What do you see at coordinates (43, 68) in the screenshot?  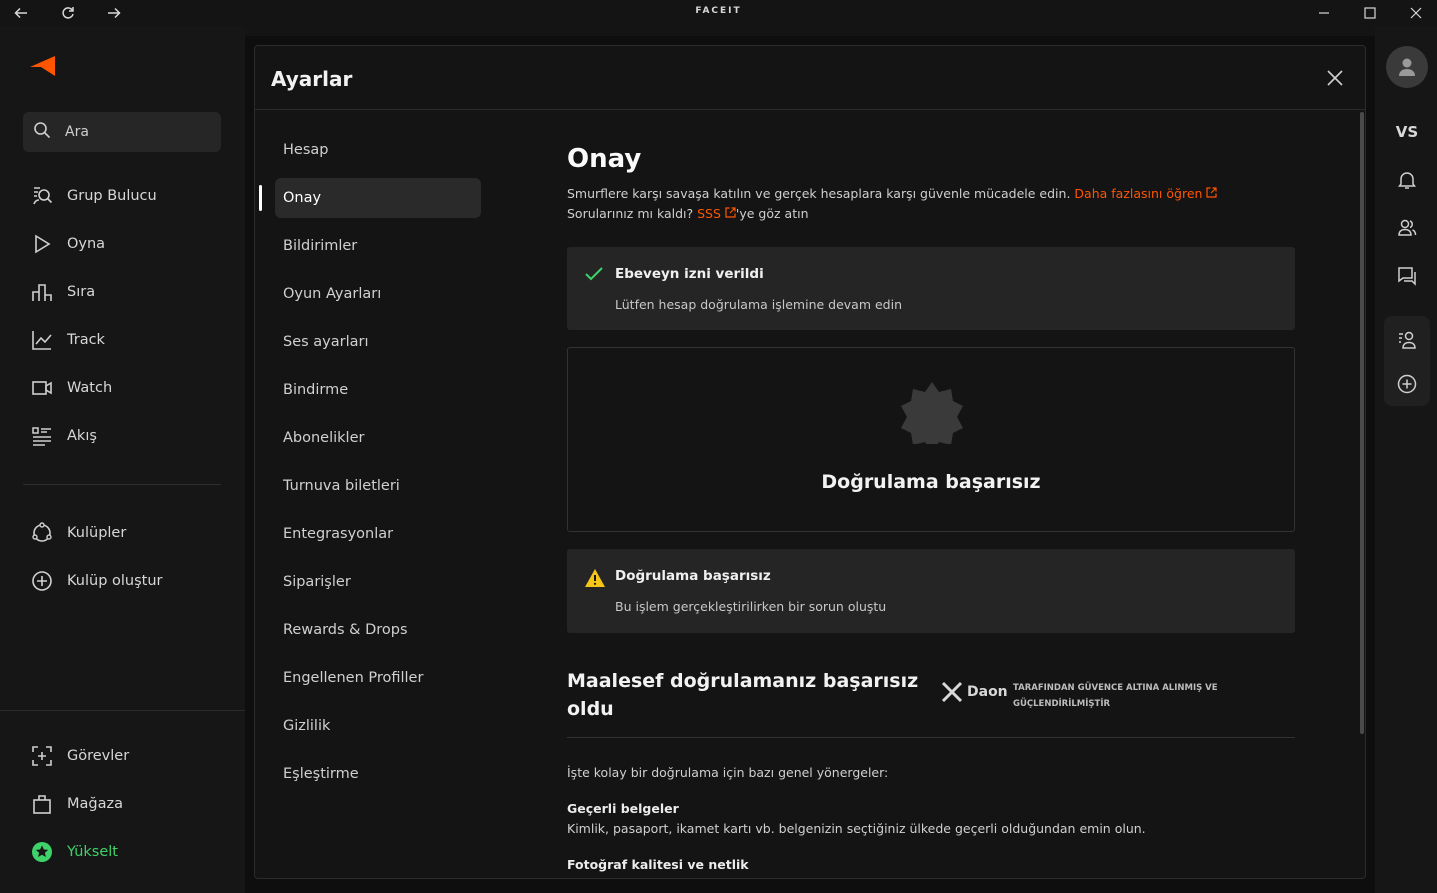 I see `faceit-logo` at bounding box center [43, 68].